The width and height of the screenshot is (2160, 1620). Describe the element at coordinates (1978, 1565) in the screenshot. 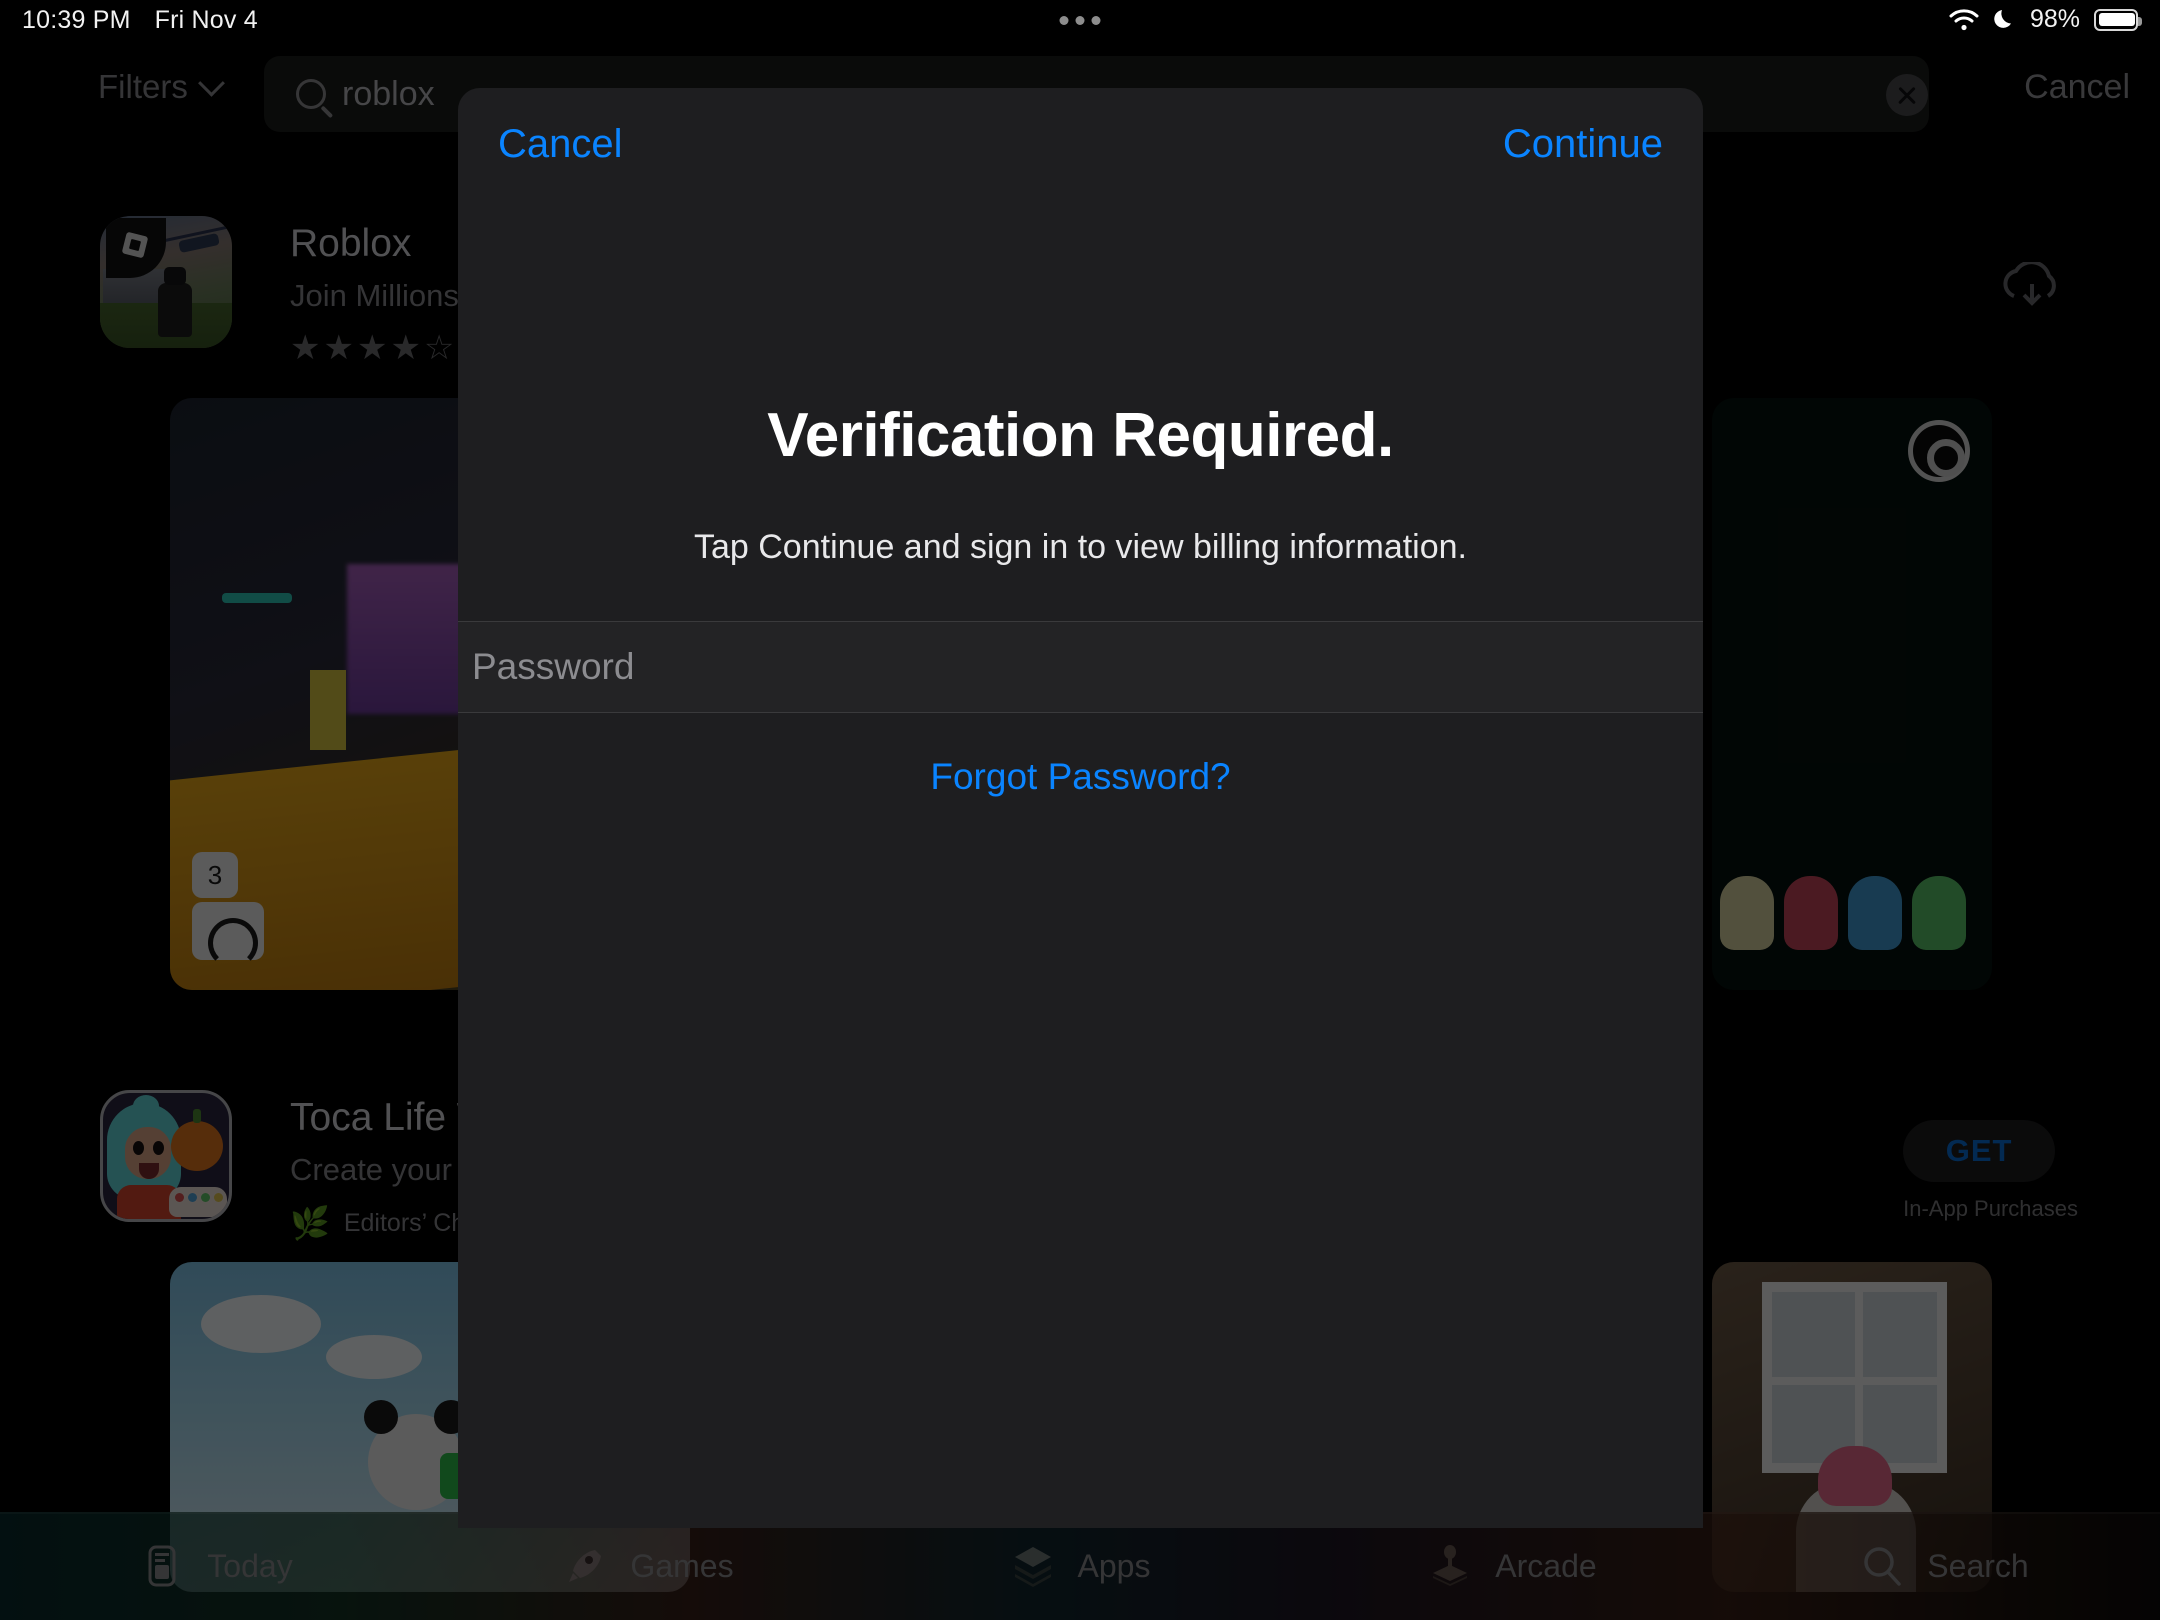

I see `tab-search-label: Search` at that location.